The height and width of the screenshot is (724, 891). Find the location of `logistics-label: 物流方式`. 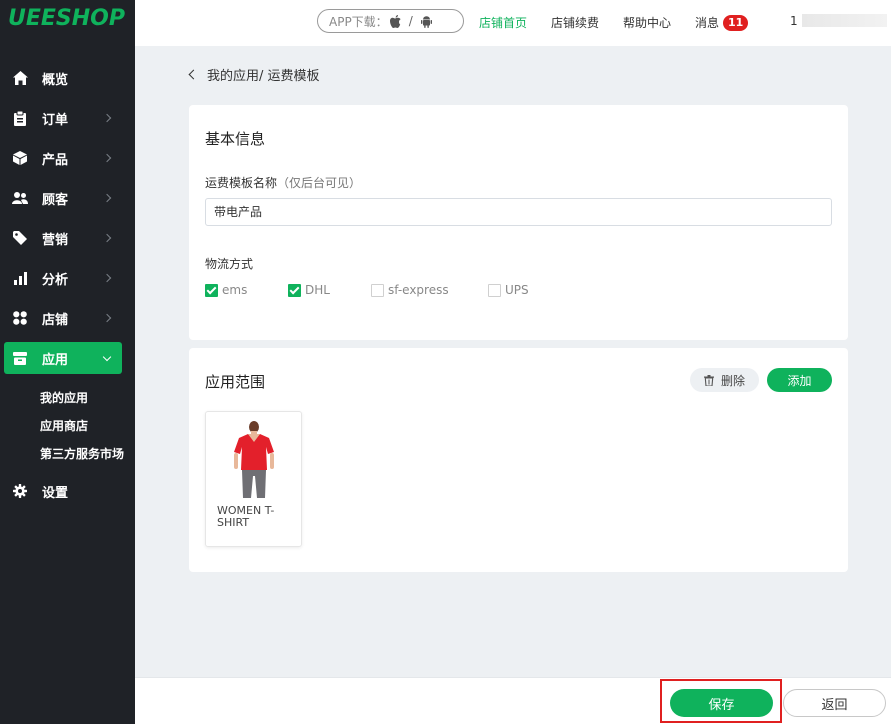

logistics-label: 物流方式 is located at coordinates (229, 264).